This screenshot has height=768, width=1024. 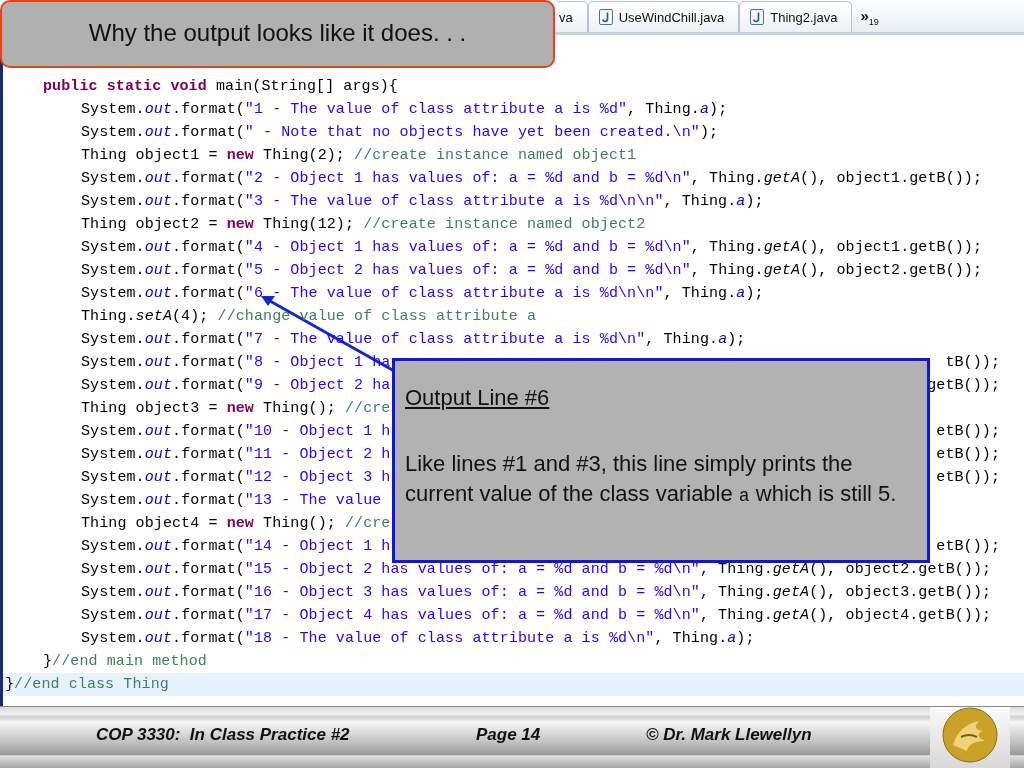 I want to click on code-line: System.out.format("3 - The value of class attribute a is %d\n\n", Thing.a);, so click(x=422, y=201).